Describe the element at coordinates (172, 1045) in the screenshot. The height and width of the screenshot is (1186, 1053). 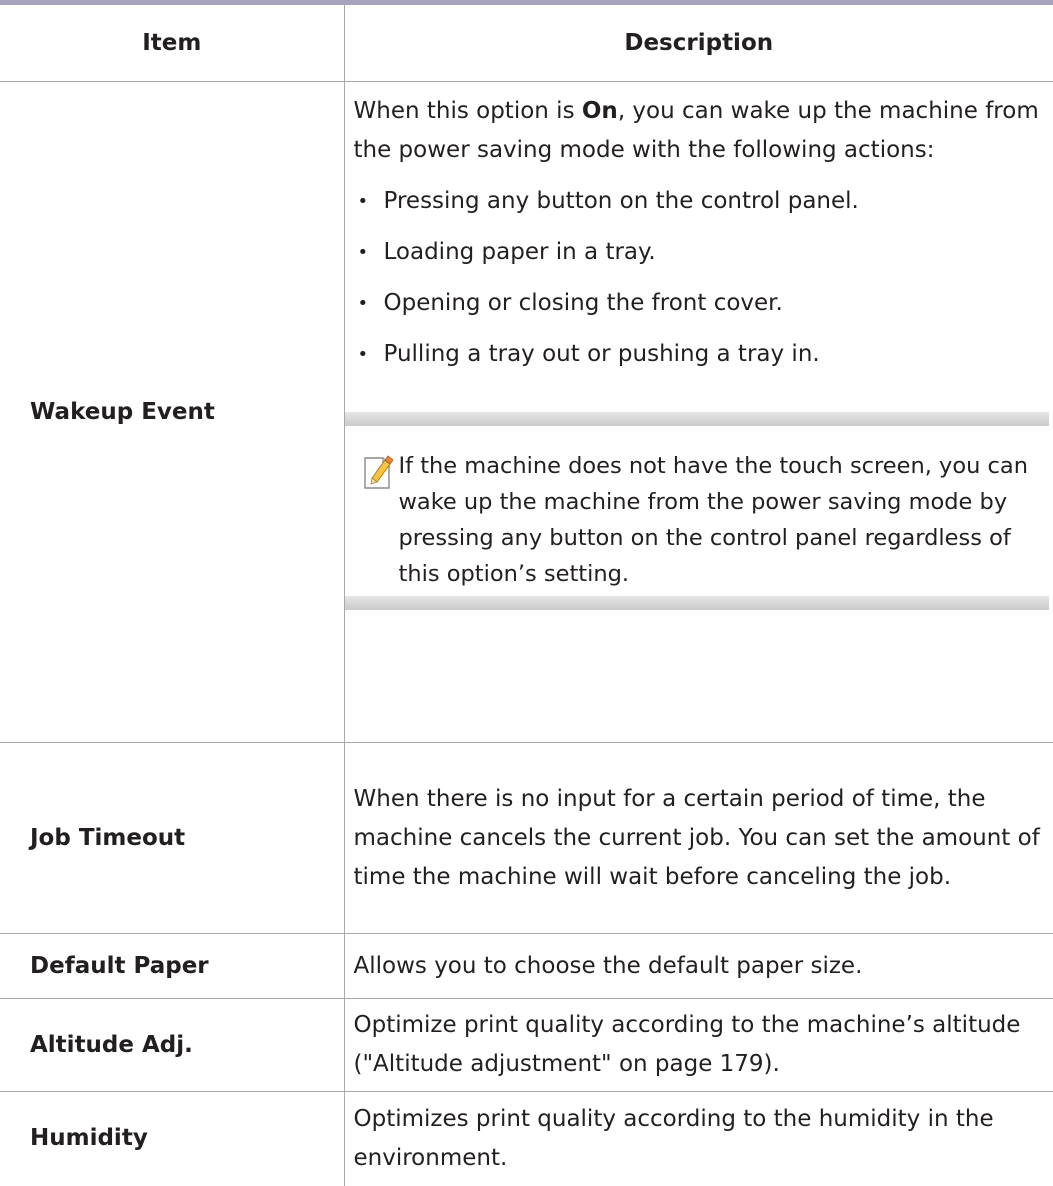
I see `item-altitude-adj: Altitude Adj.` at that location.